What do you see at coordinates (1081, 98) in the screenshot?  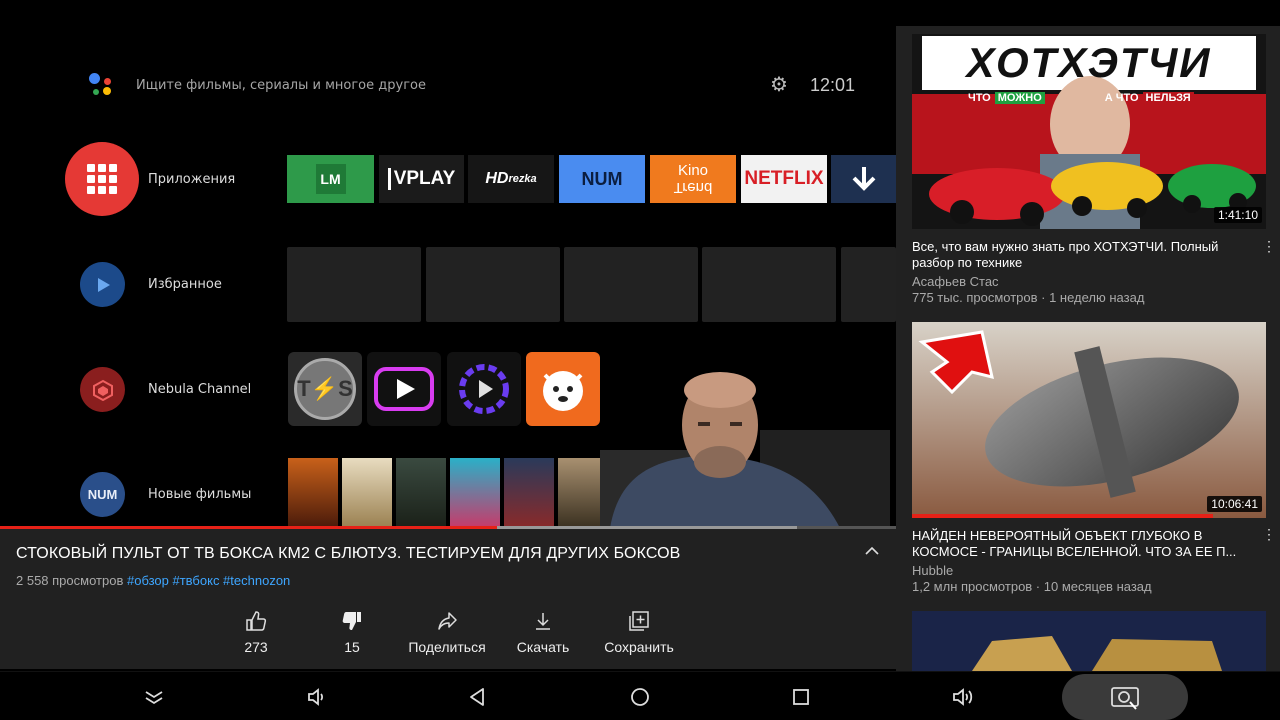 I see `rec-thumbnail-banner: ЧТО МОЖНО А ЧТО НЕЛЬЗЯ` at bounding box center [1081, 98].